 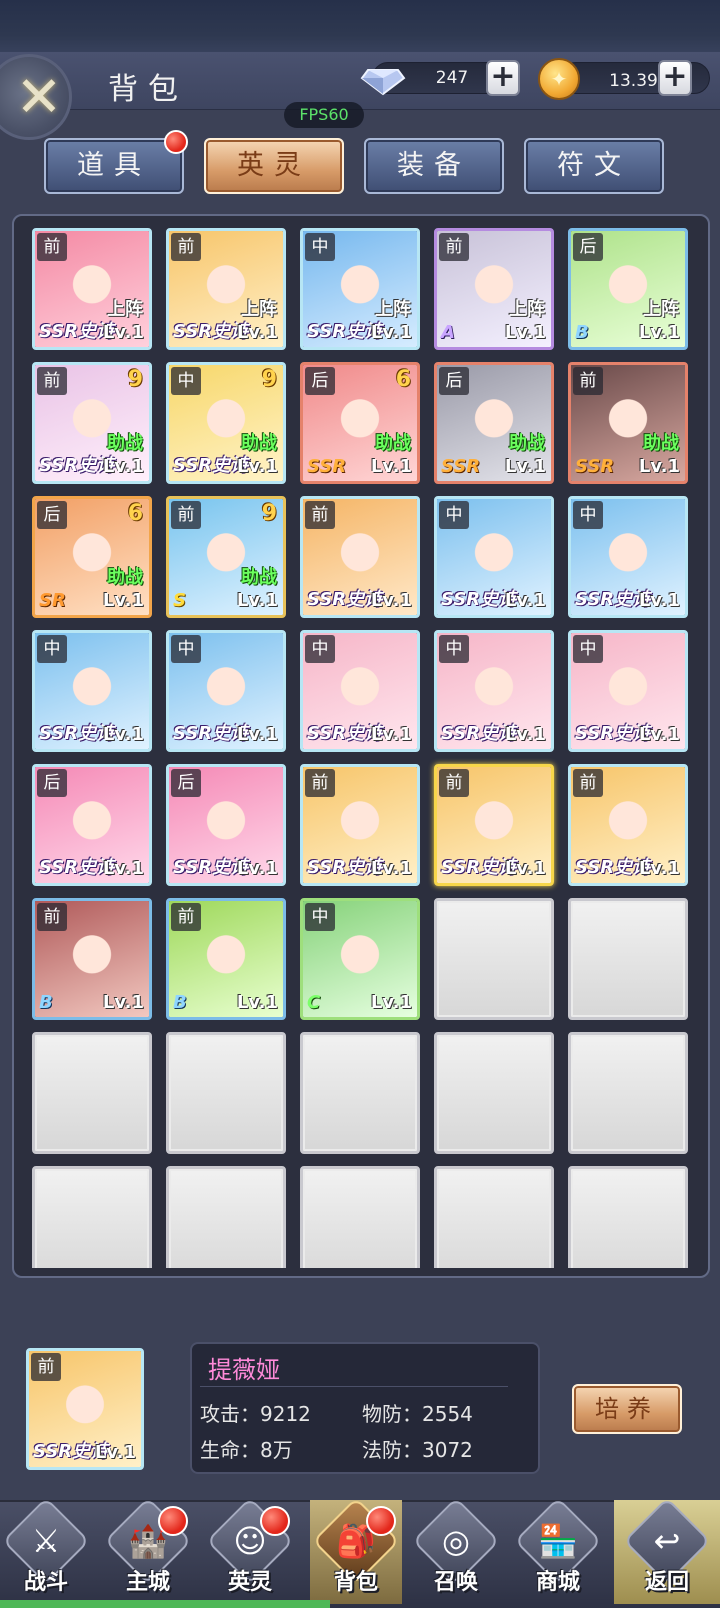 I want to click on tab-heroes: 英灵, so click(x=274, y=166).